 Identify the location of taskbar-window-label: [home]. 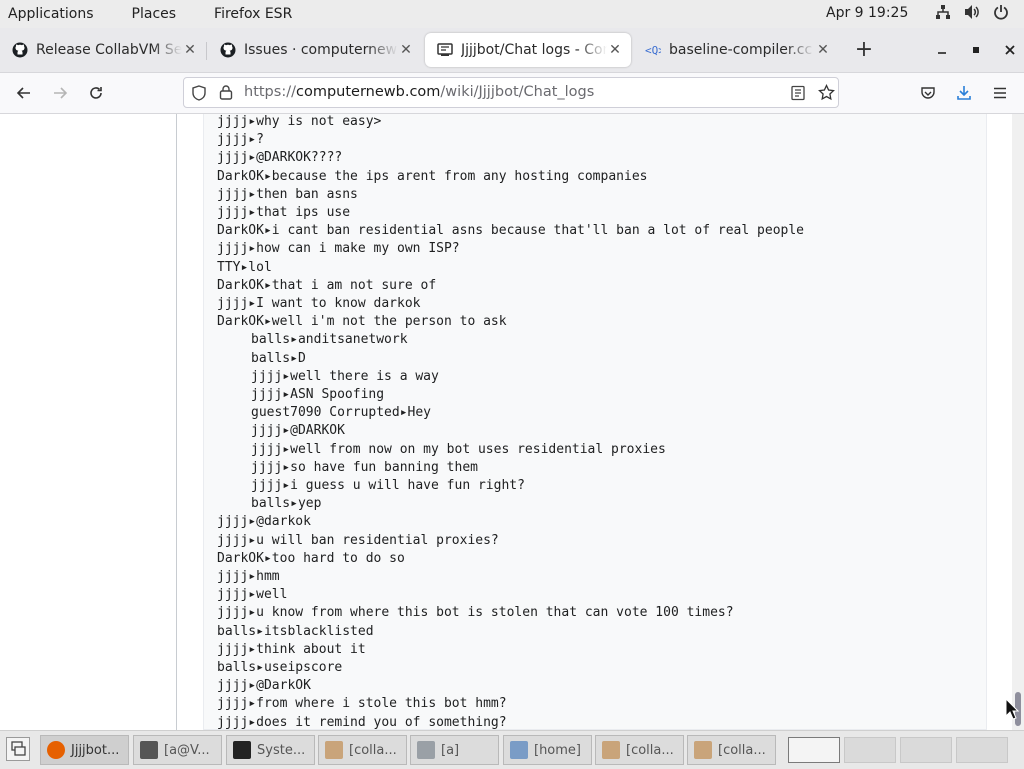
(557, 750).